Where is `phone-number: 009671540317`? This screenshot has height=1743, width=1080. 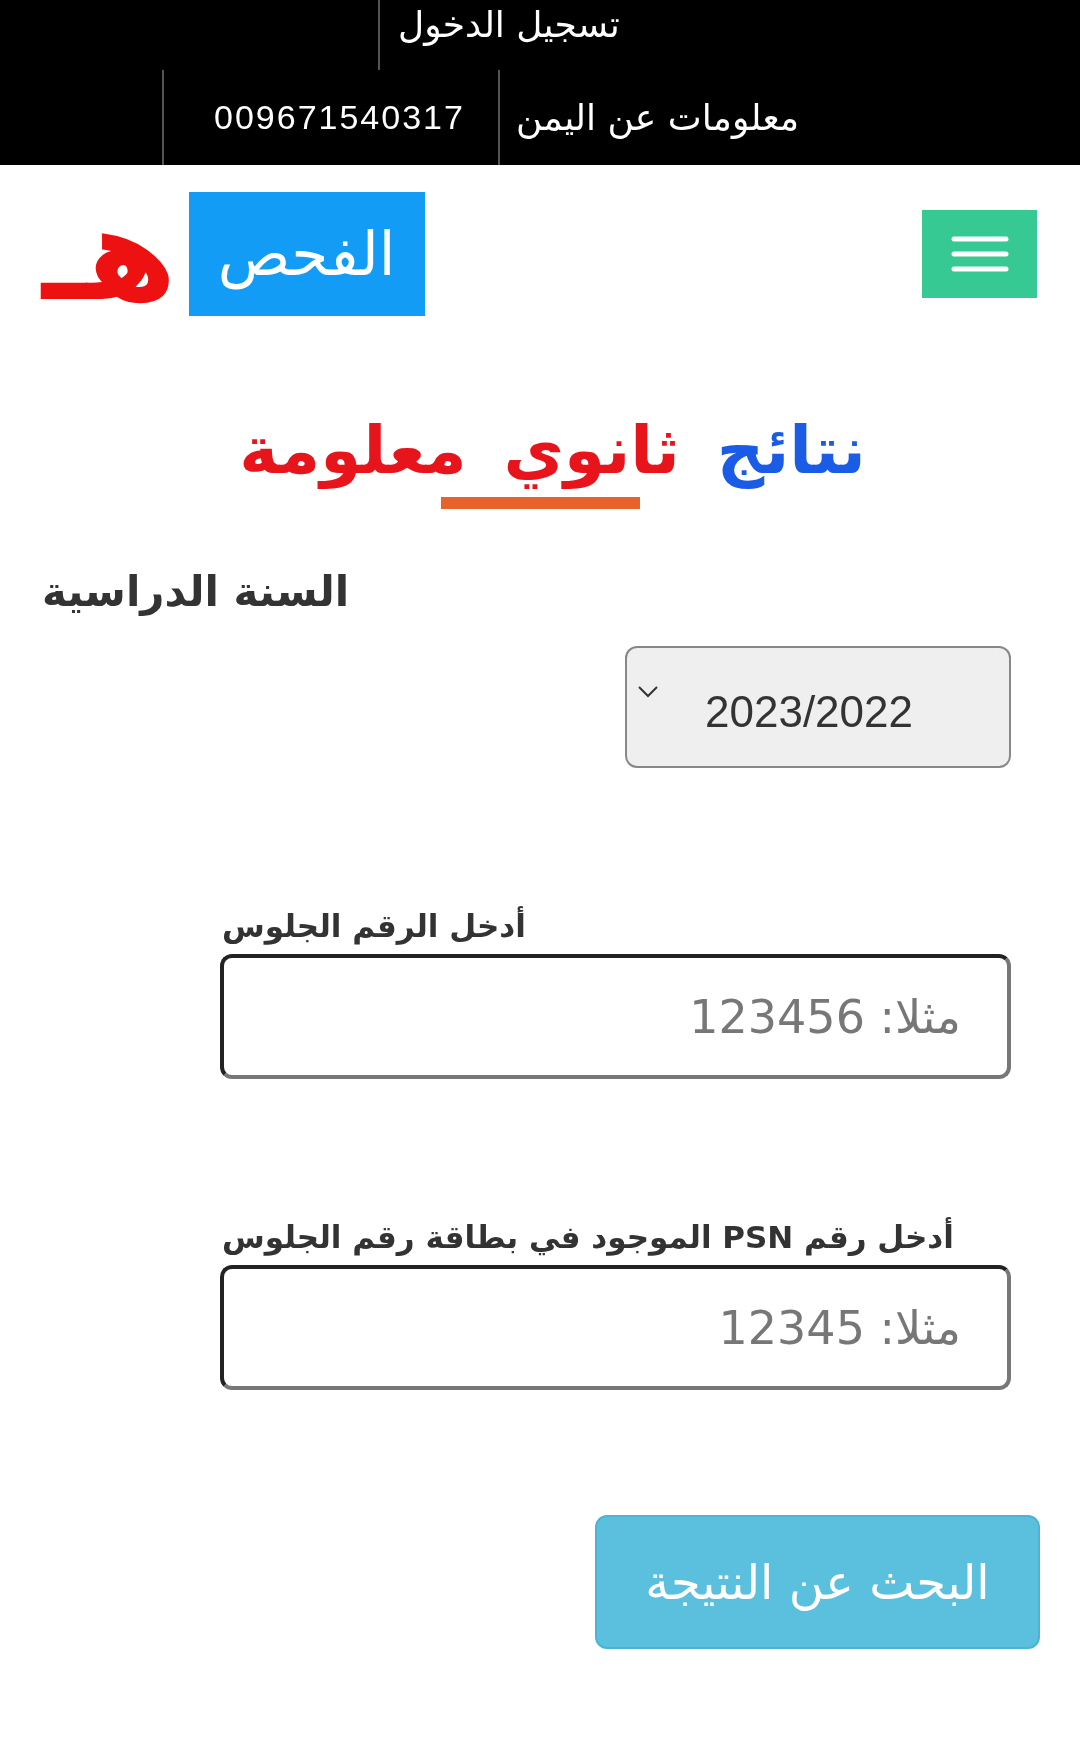 phone-number: 009671540317 is located at coordinates (330, 117).